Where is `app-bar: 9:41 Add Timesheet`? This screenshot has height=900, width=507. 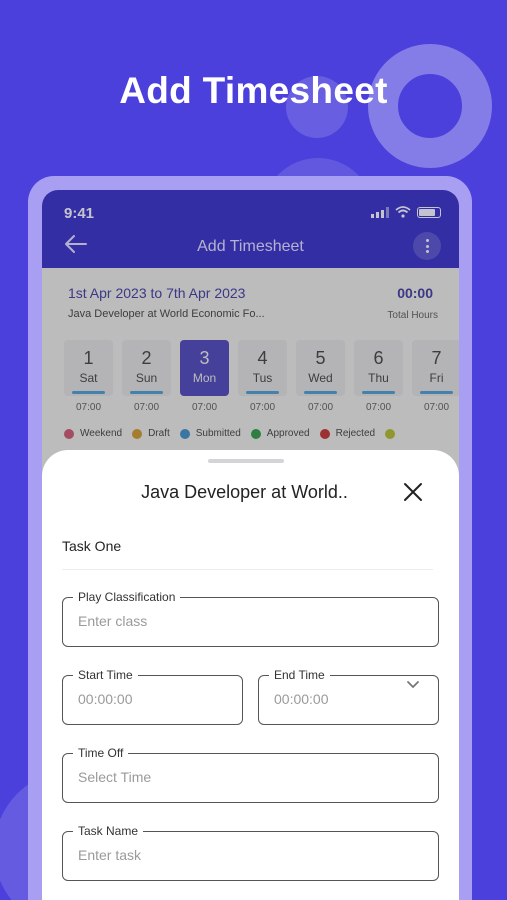 app-bar: 9:41 Add Timesheet is located at coordinates (250, 229).